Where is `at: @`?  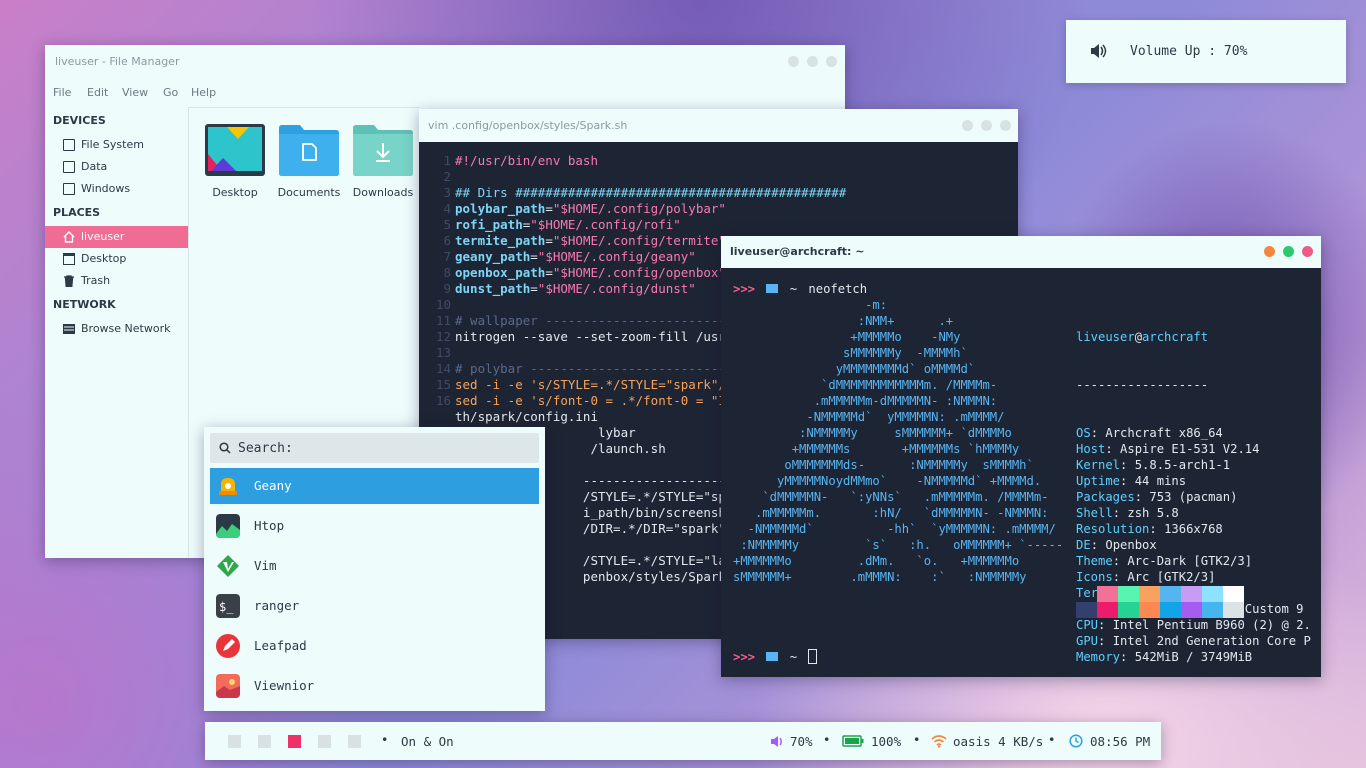 at: @ is located at coordinates (1138, 337).